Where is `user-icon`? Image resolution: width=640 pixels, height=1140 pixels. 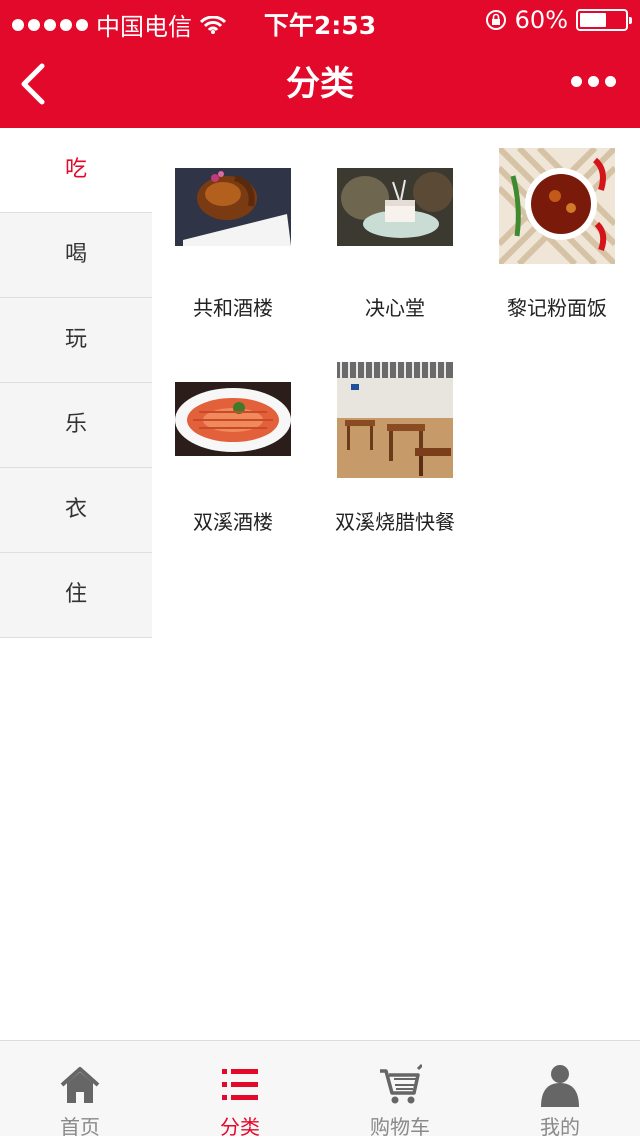
user-icon is located at coordinates (560, 1086).